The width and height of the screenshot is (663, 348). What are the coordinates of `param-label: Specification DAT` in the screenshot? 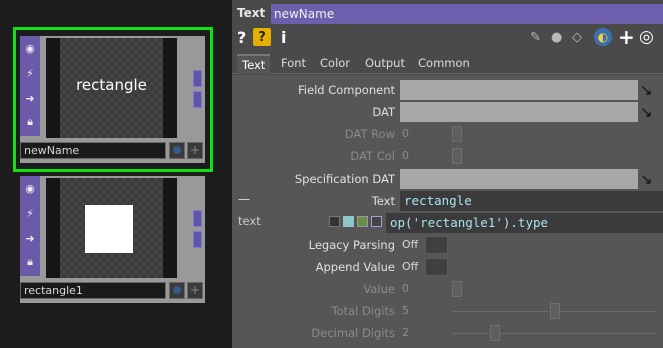 It's located at (344, 179).